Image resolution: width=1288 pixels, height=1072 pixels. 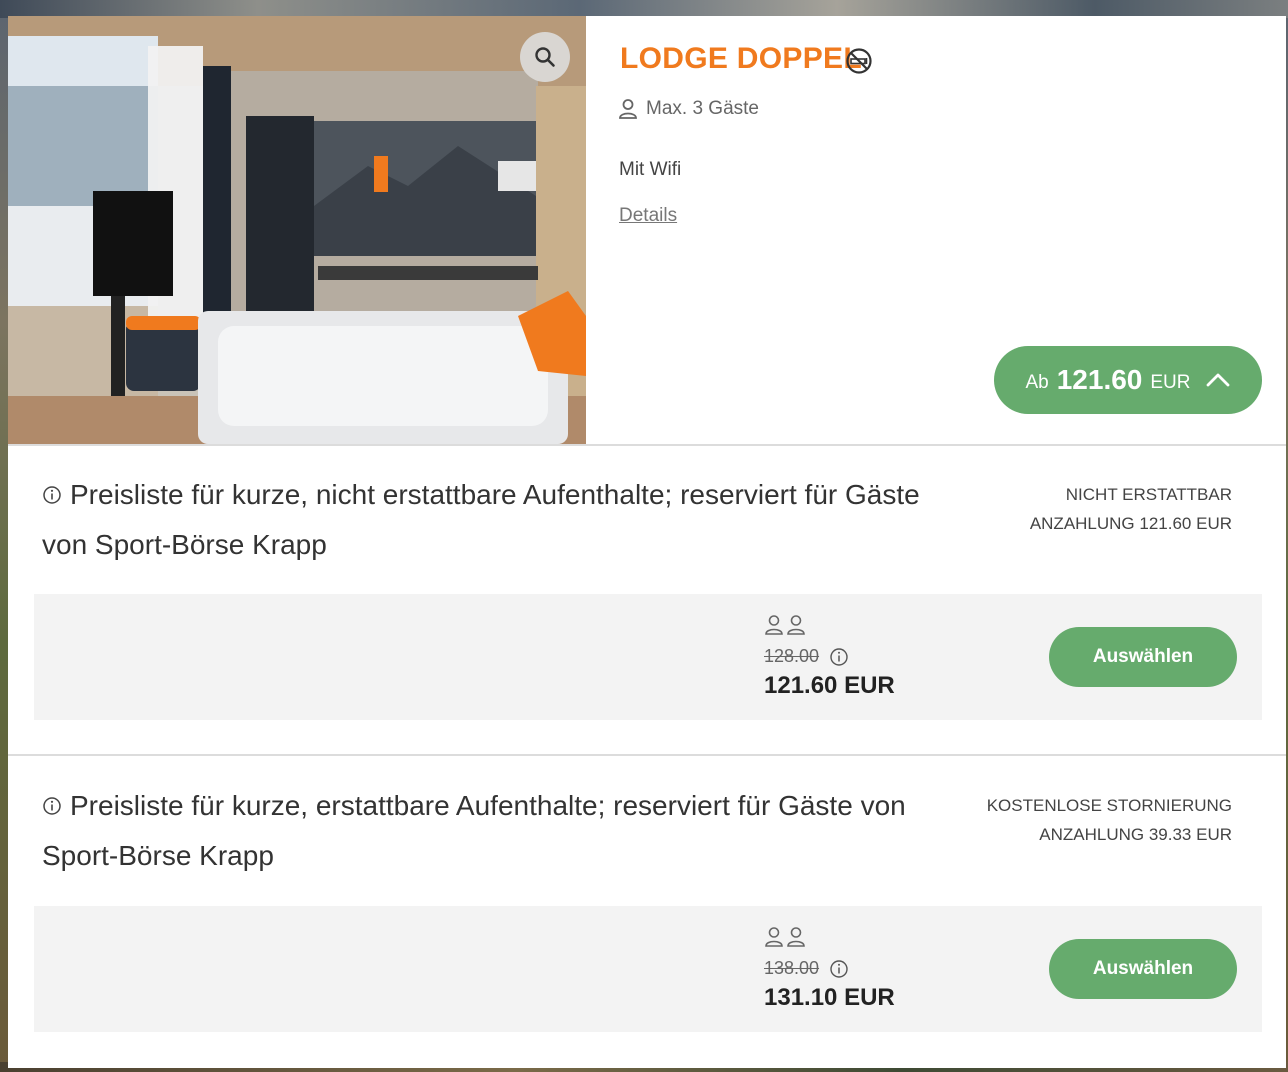 I want to click on original-price: 128.00, so click(x=806, y=656).